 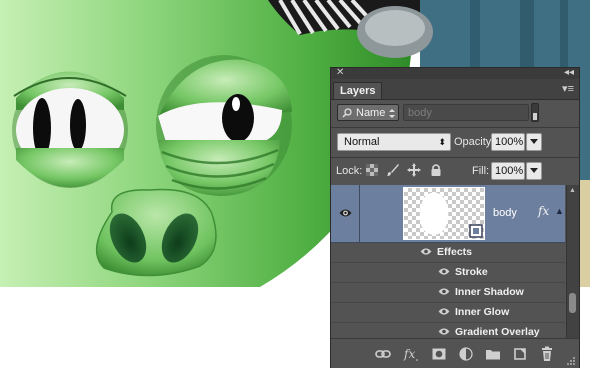 I want to click on layer-fx-icon: fx, so click(x=543, y=211).